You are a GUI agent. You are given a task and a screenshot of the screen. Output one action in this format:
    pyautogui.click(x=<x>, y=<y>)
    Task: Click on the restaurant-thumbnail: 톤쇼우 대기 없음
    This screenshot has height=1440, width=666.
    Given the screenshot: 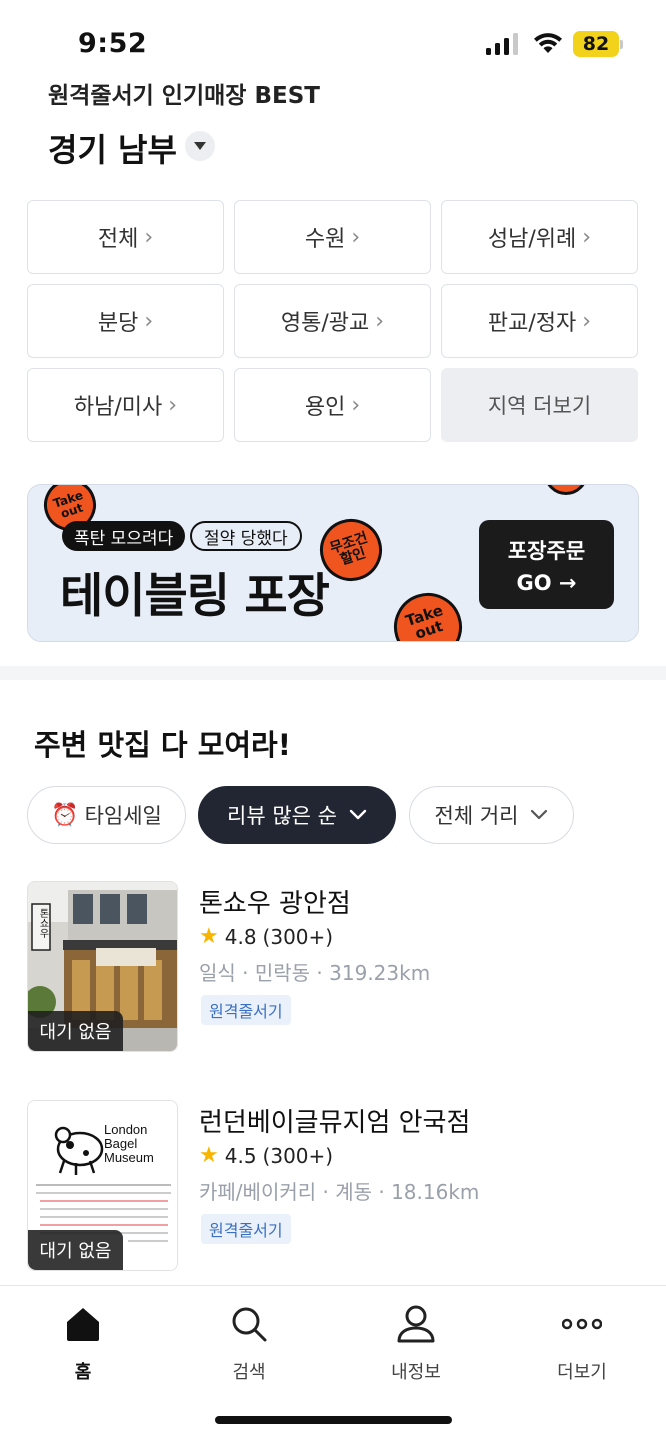 What is the action you would take?
    pyautogui.click(x=102, y=966)
    